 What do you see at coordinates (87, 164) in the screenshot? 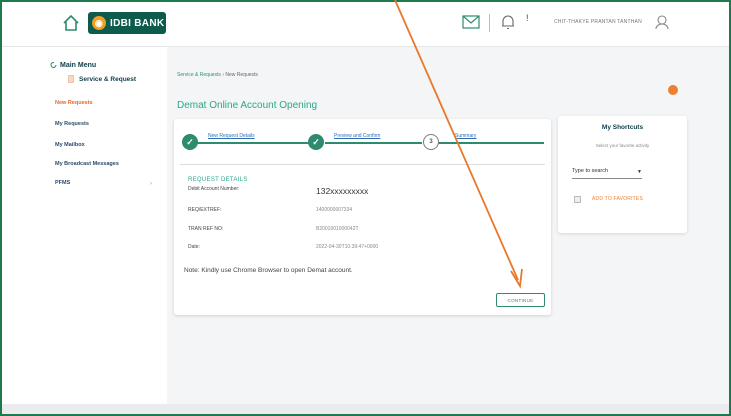
I see `sidebar-item-broadcast-messages: My Broadcast Messages` at bounding box center [87, 164].